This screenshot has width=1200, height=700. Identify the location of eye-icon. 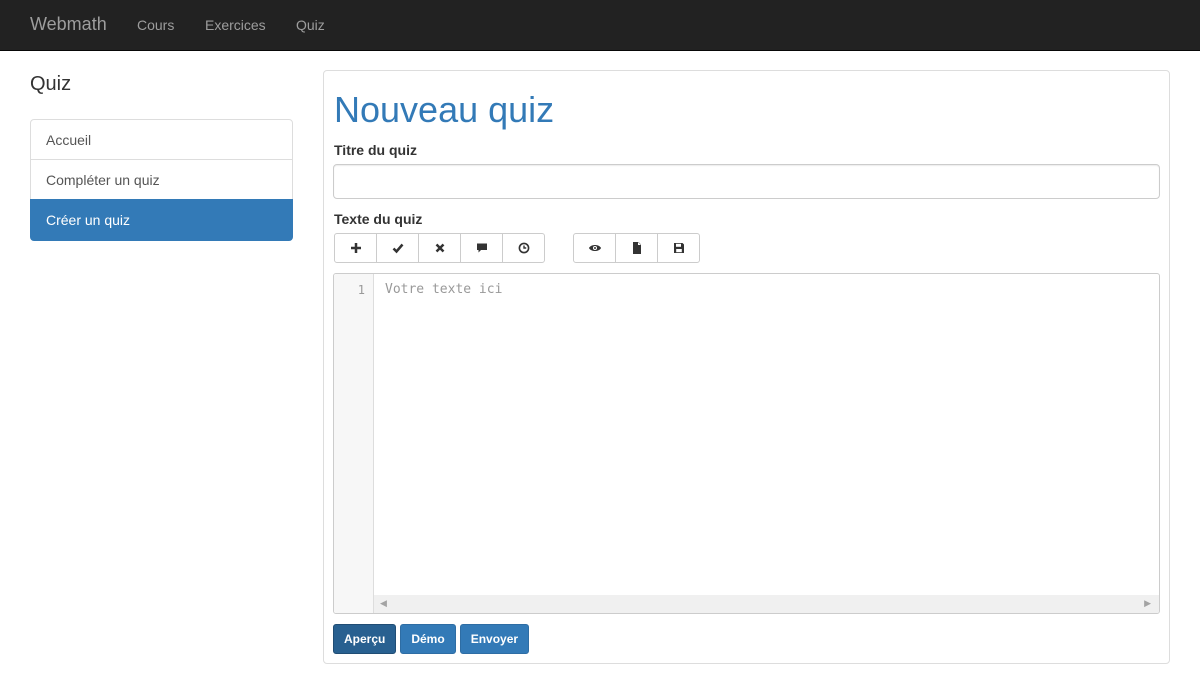
(594, 248).